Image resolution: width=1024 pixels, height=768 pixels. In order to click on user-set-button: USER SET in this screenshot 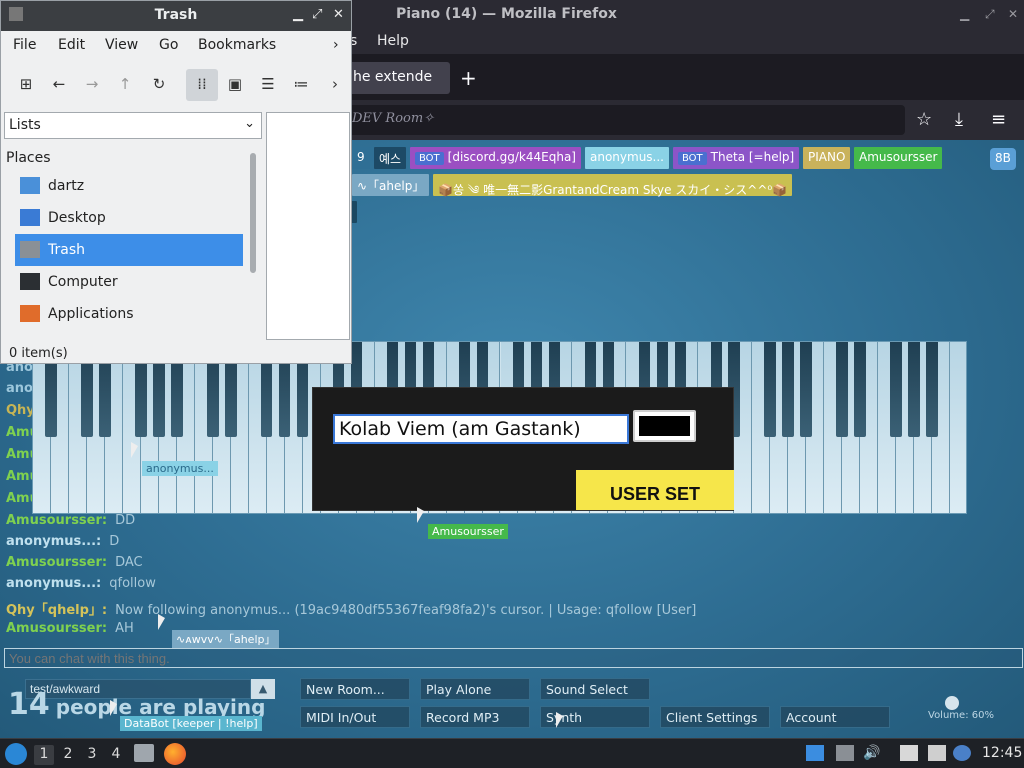, I will do `click(655, 490)`.